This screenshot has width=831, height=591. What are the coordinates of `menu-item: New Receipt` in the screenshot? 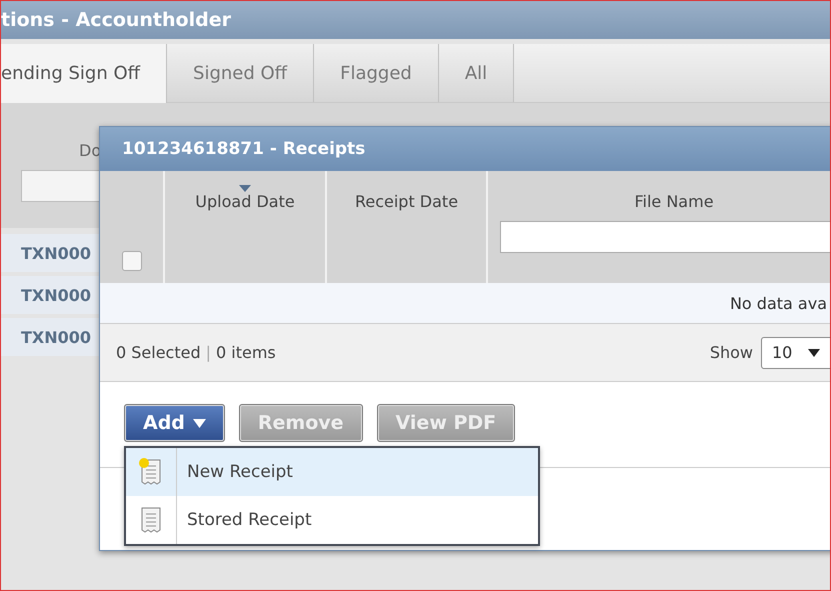 It's located at (332, 472).